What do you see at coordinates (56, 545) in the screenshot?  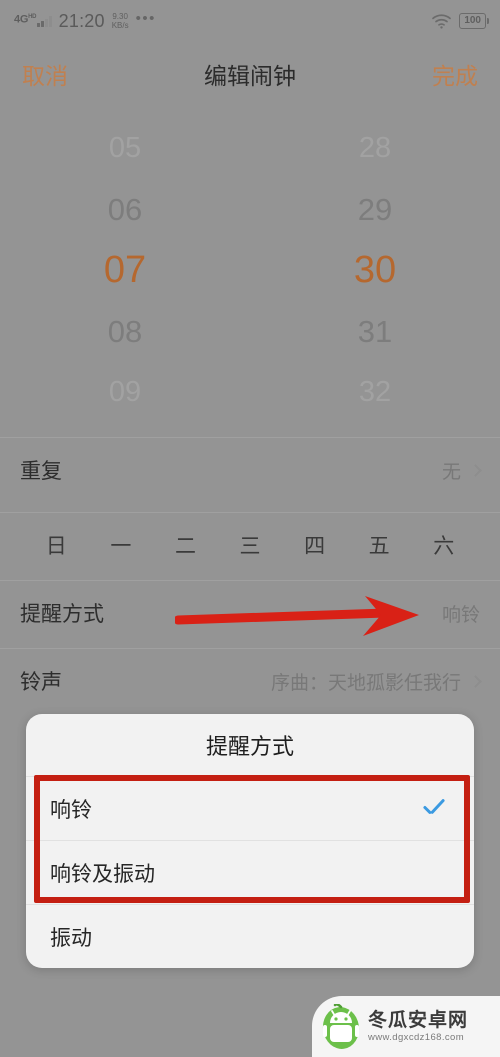 I see `weekday-sun: 日` at bounding box center [56, 545].